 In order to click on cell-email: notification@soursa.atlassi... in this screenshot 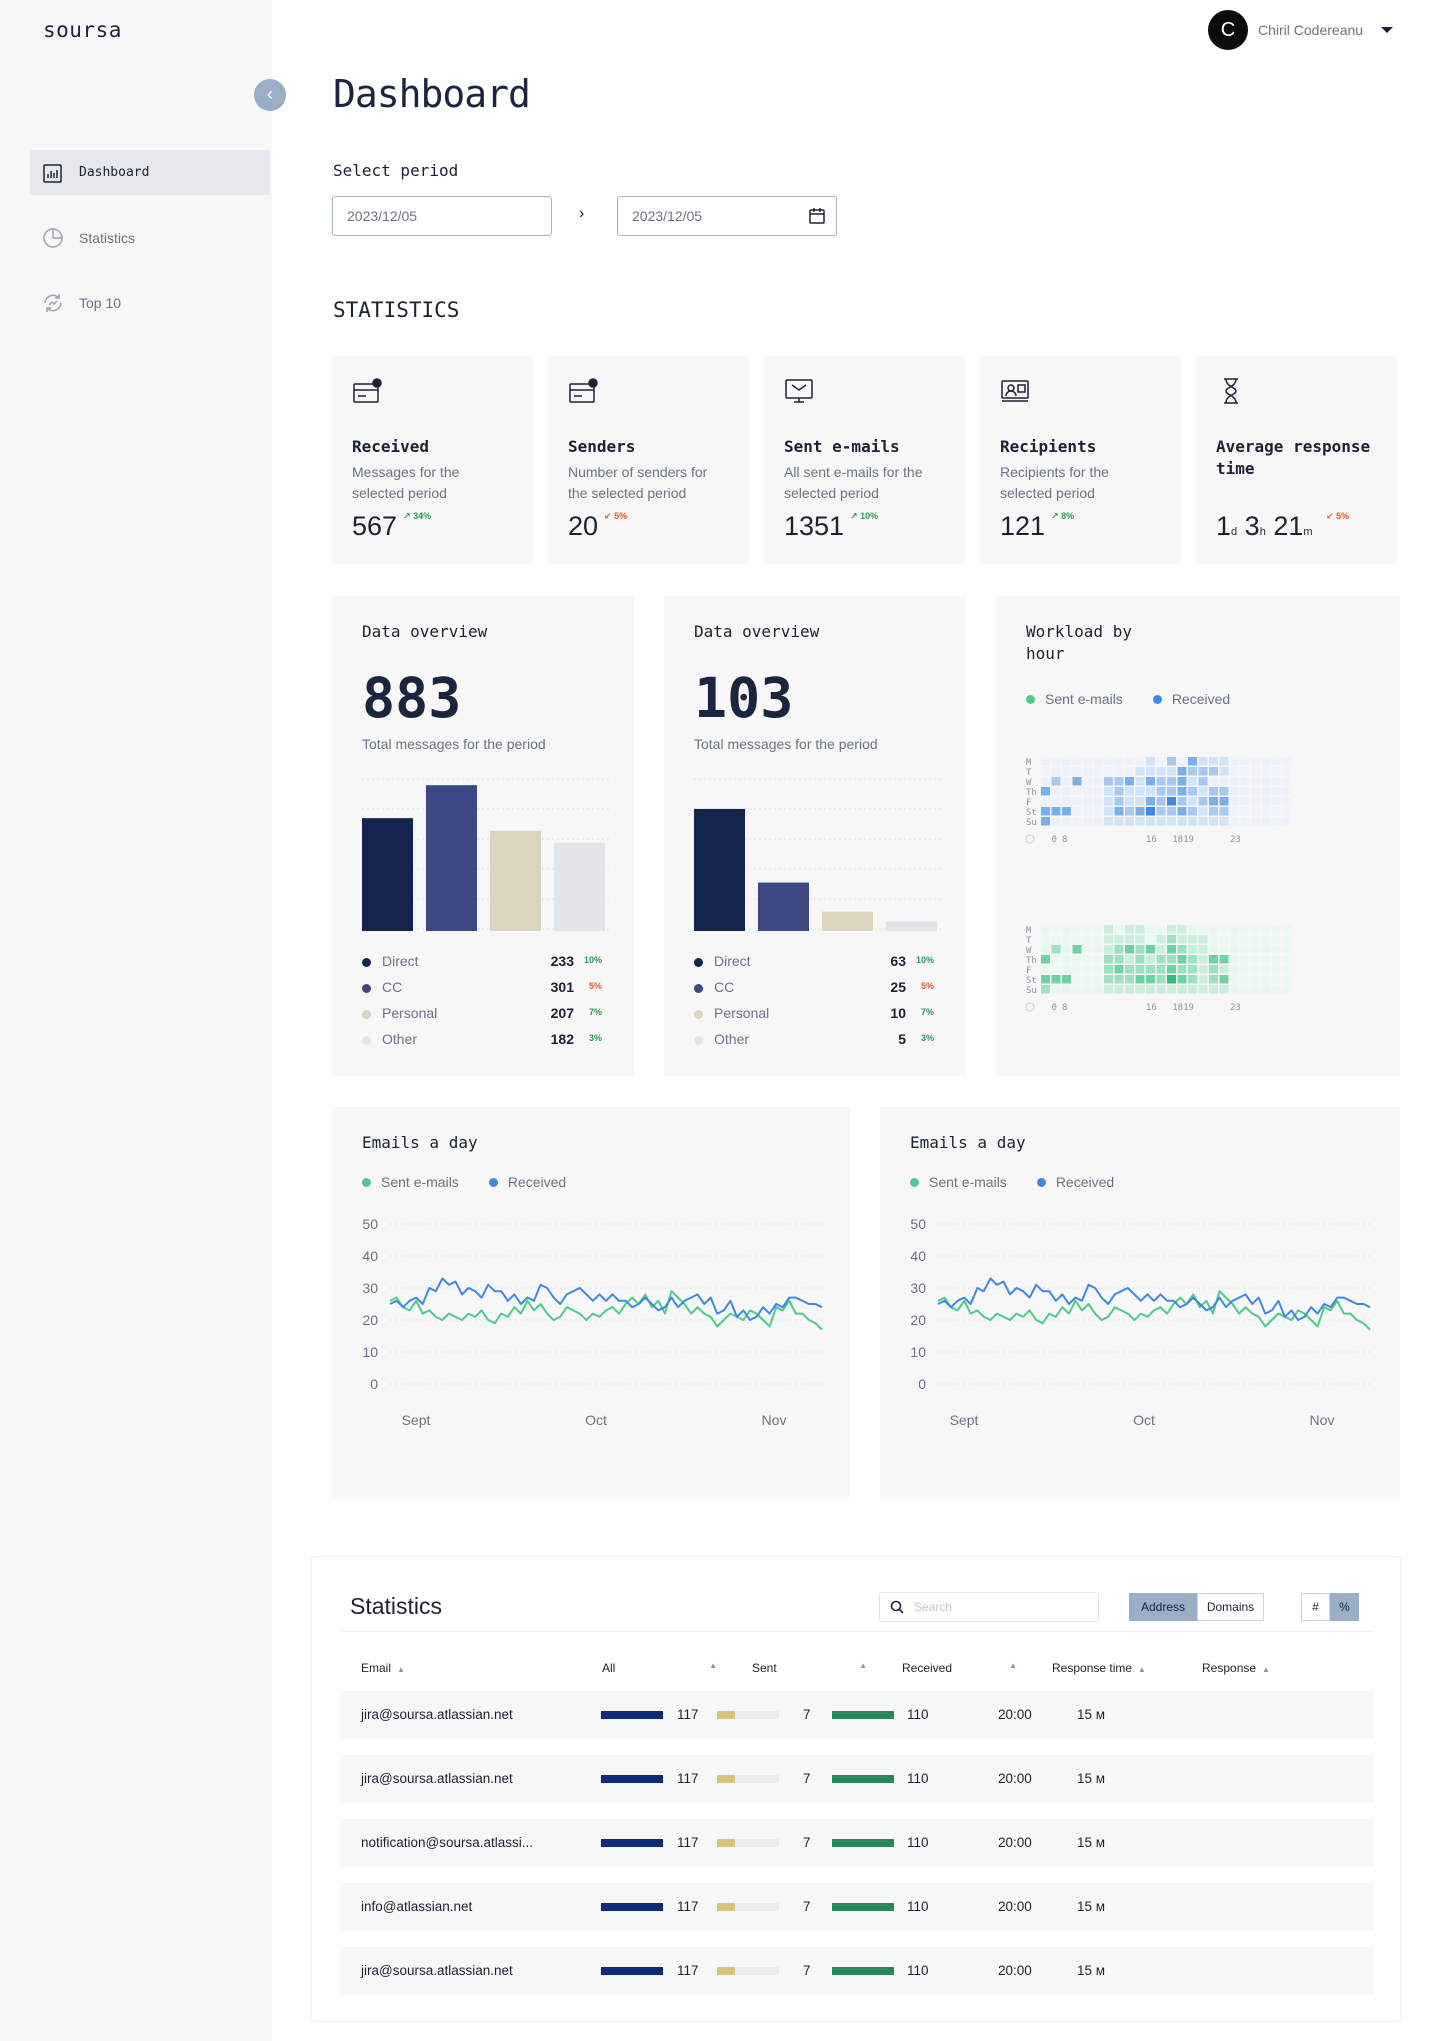, I will do `click(447, 1842)`.